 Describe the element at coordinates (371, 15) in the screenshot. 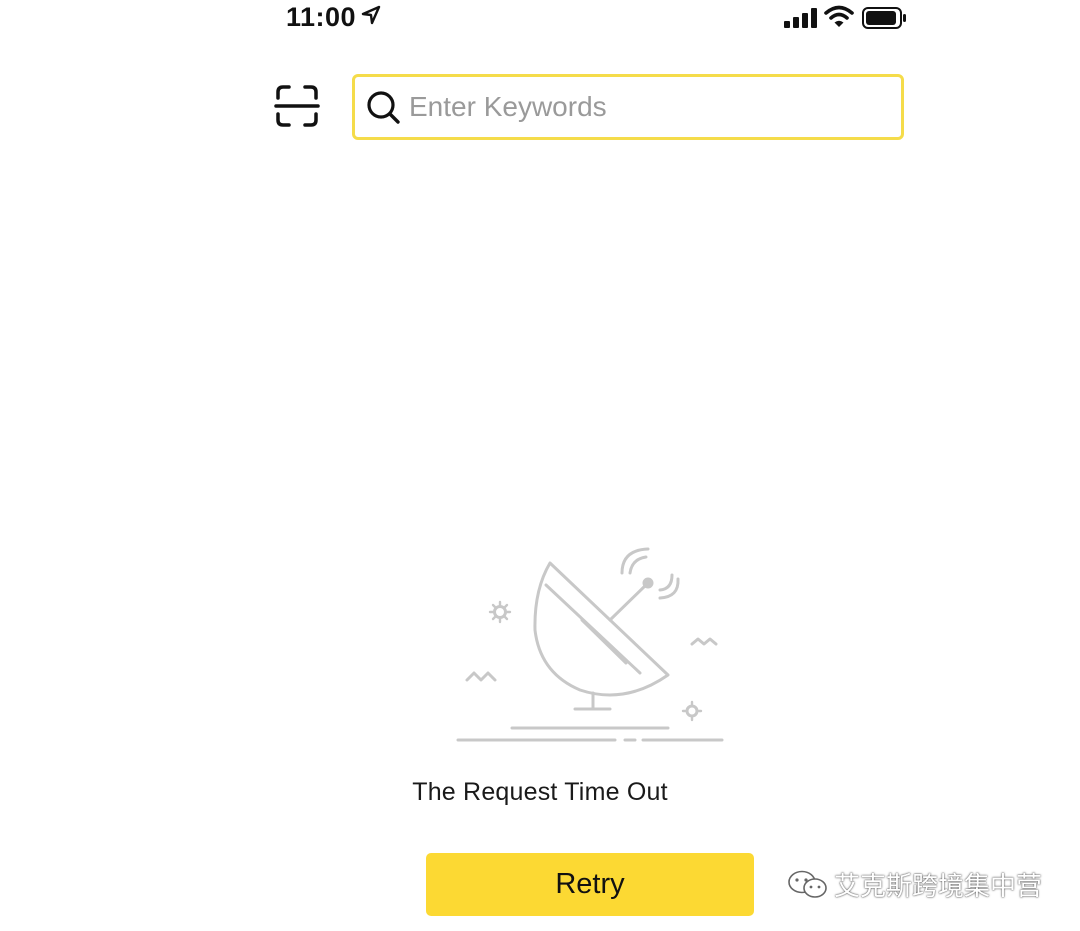

I see `location-arrow-icon` at that location.